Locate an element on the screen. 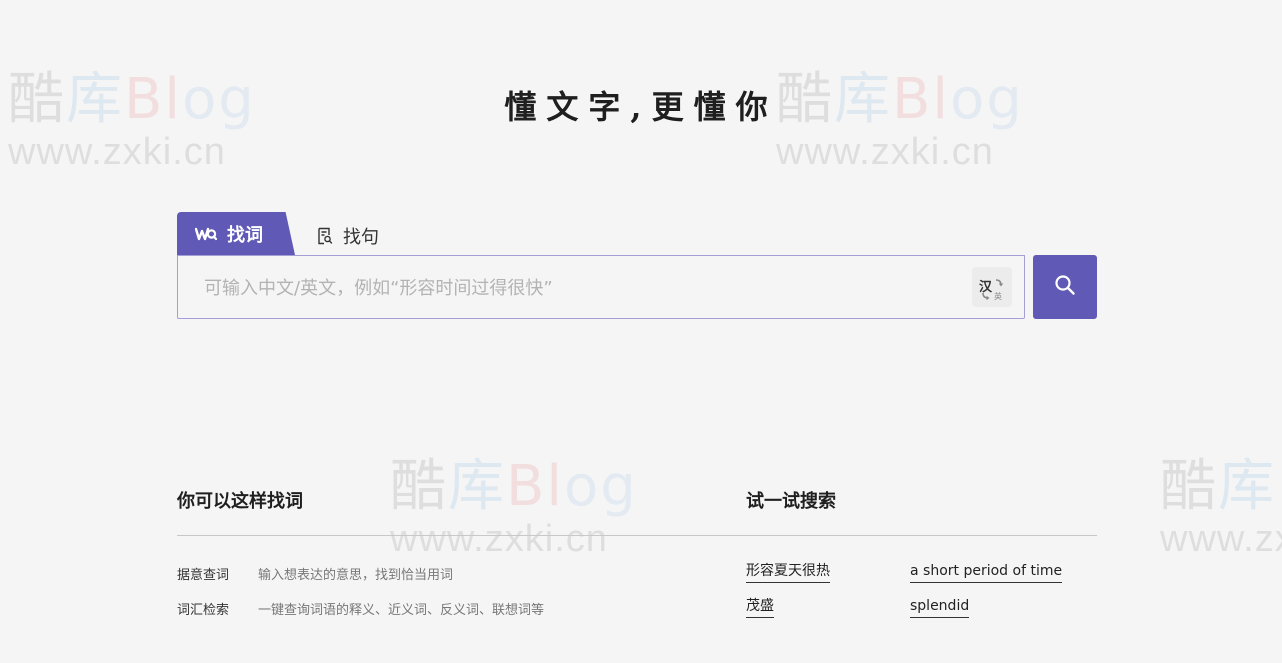 The image size is (1282, 663). try-search-section-title: 试一试搜索 is located at coordinates (791, 501).